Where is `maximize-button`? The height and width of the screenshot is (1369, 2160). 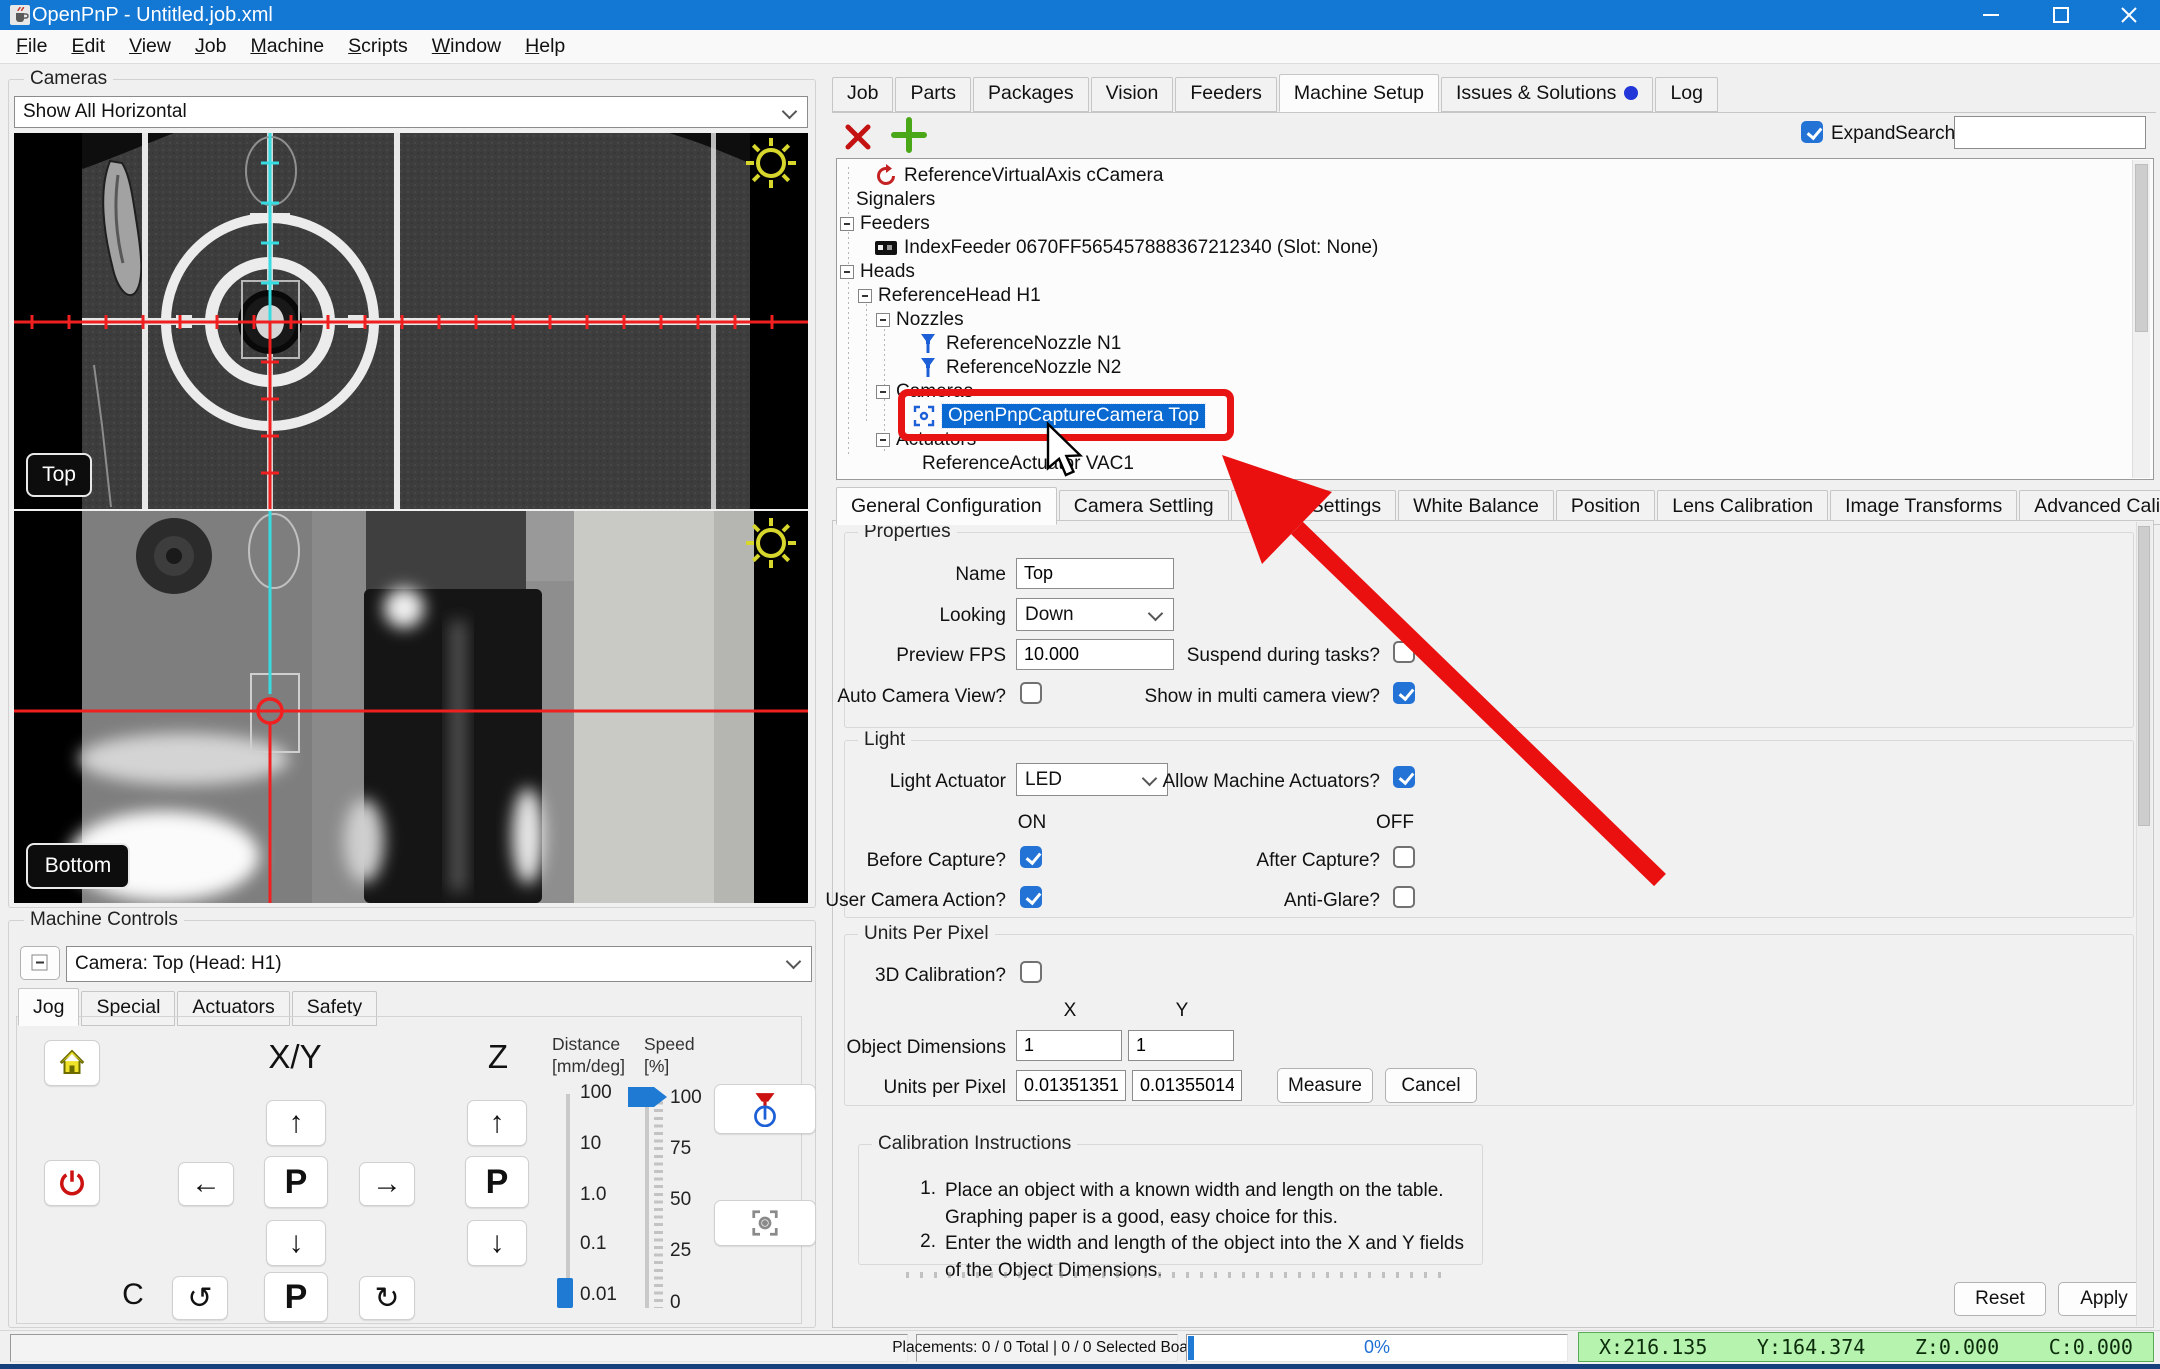 maximize-button is located at coordinates (2061, 15).